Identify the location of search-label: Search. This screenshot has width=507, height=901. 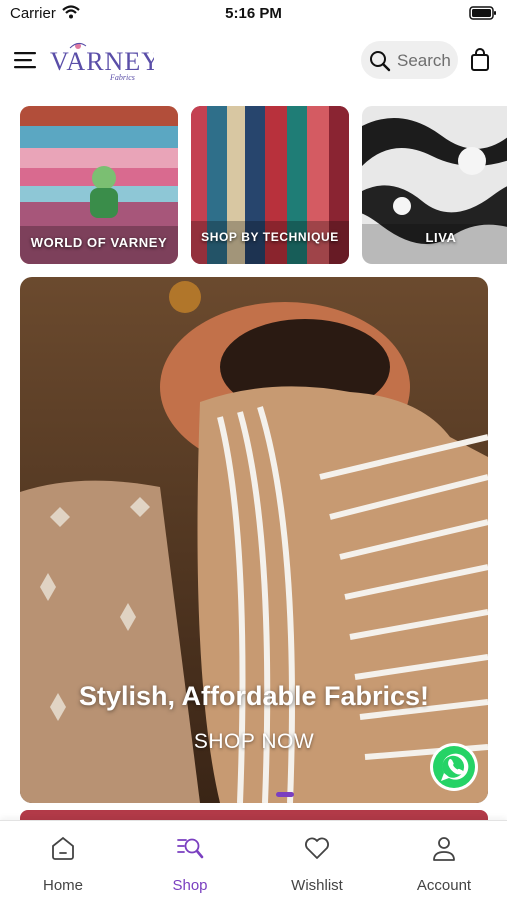
(424, 60).